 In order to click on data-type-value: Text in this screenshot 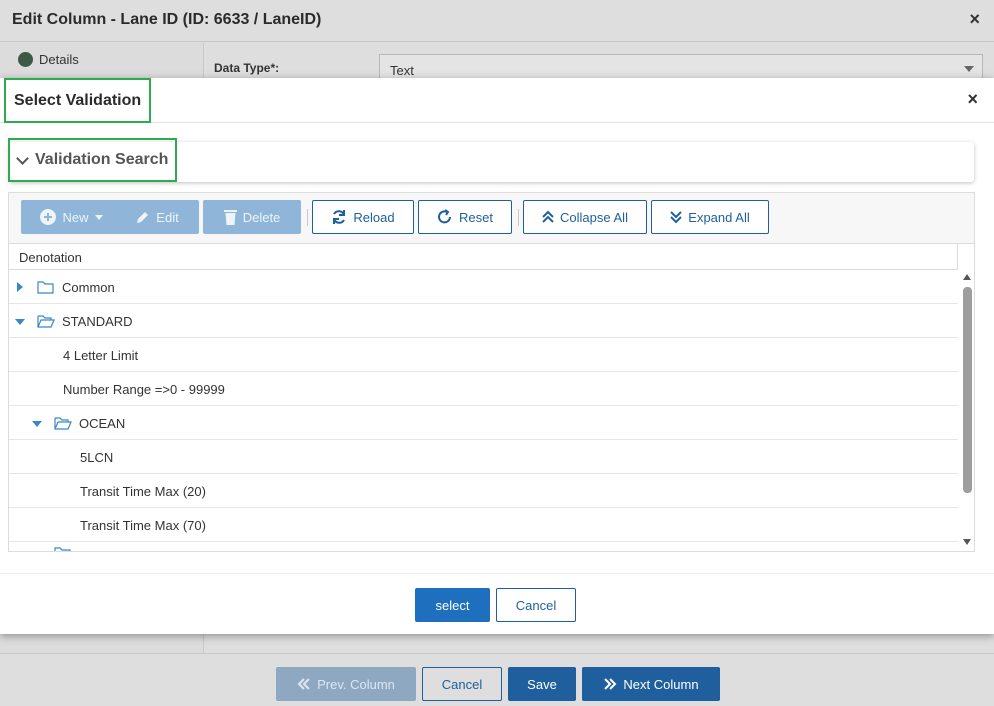, I will do `click(402, 70)`.